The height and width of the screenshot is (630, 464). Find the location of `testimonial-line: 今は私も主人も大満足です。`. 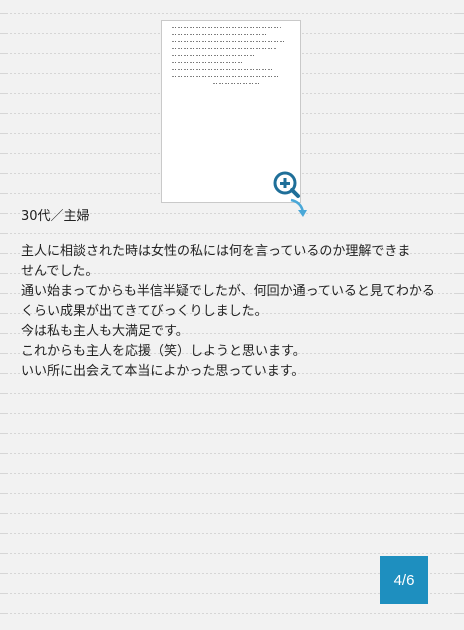

testimonial-line: 今は私も主人も大満足です。 is located at coordinates (105, 331).